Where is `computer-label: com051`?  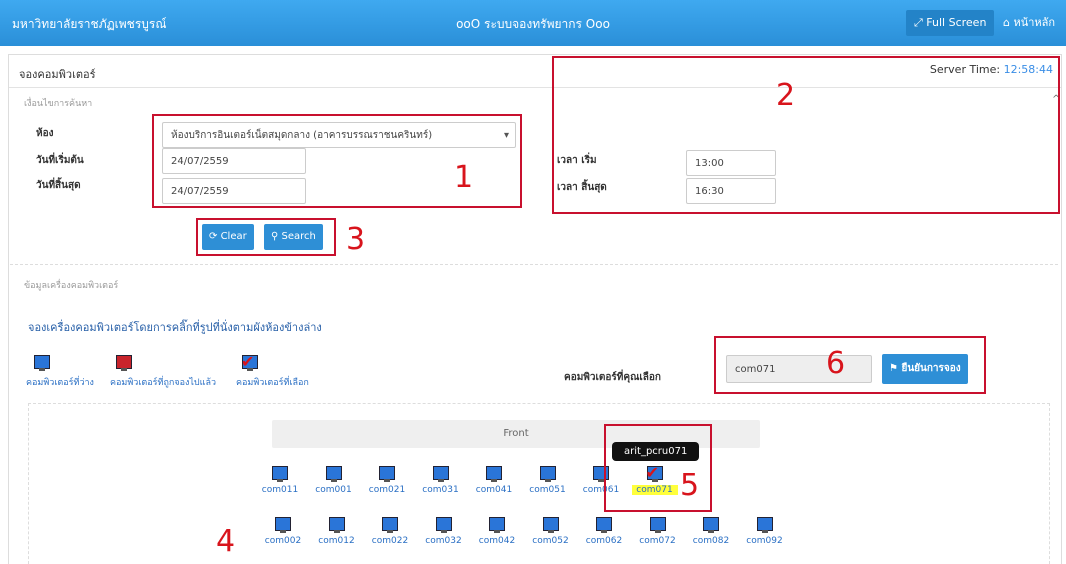 computer-label: com051 is located at coordinates (547, 490).